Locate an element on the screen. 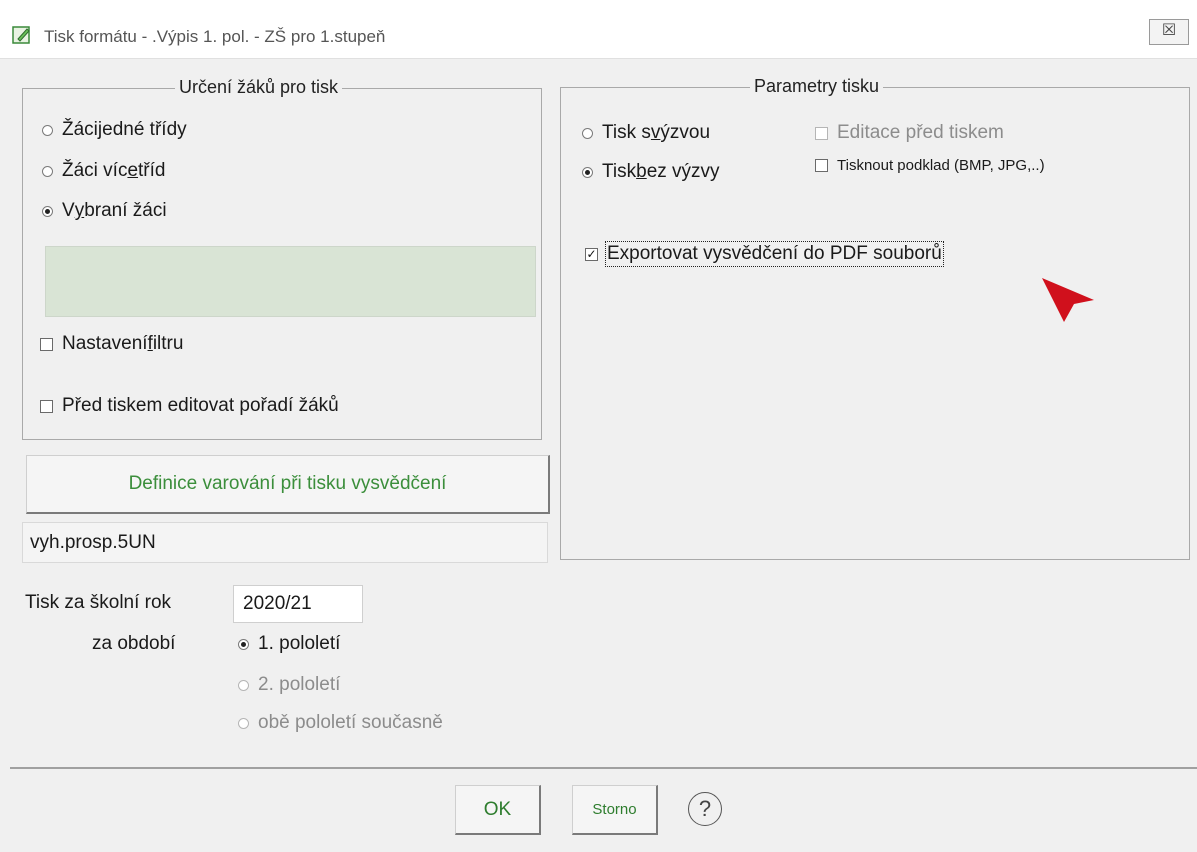 This screenshot has height=852, width=1197. radio-period-first-half: 1. pololetí is located at coordinates (289, 644).